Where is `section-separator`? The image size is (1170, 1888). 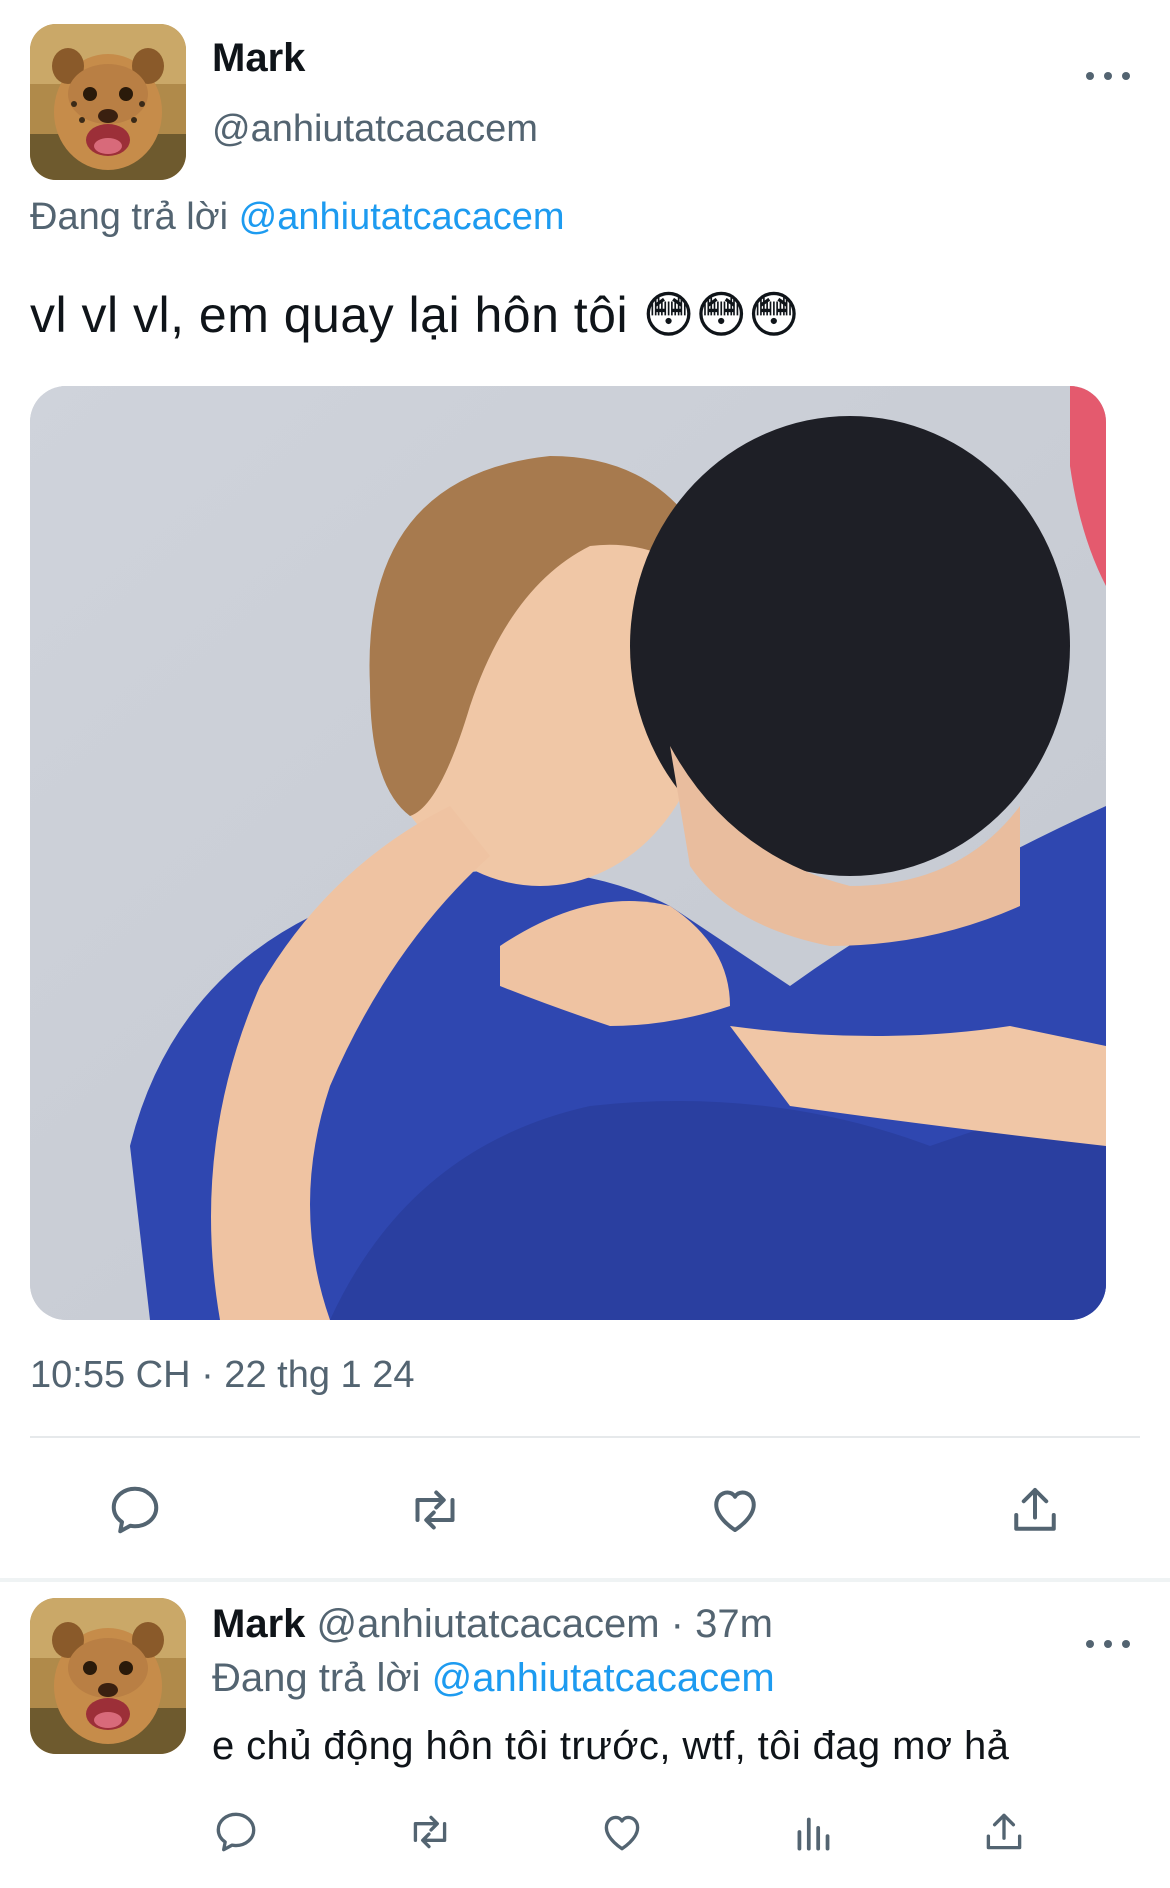 section-separator is located at coordinates (585, 1580).